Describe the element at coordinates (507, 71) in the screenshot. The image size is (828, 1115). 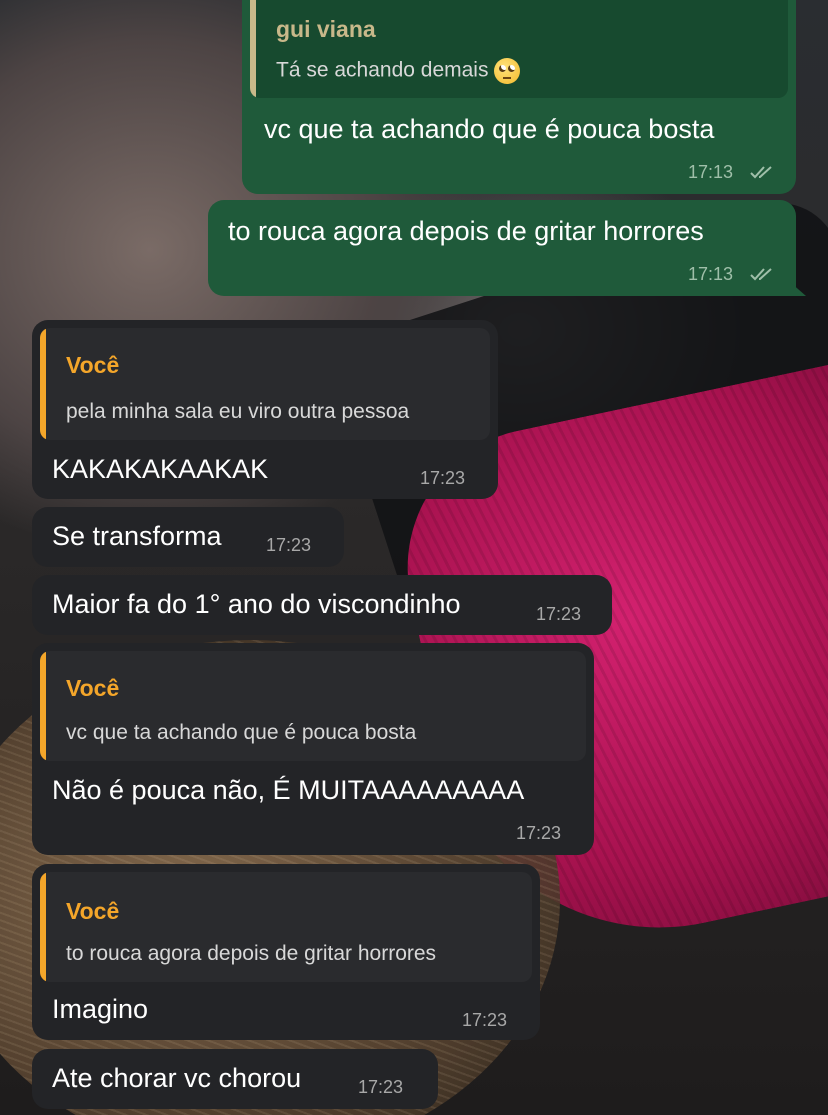
I see `eye-roll-emoji-icon` at that location.